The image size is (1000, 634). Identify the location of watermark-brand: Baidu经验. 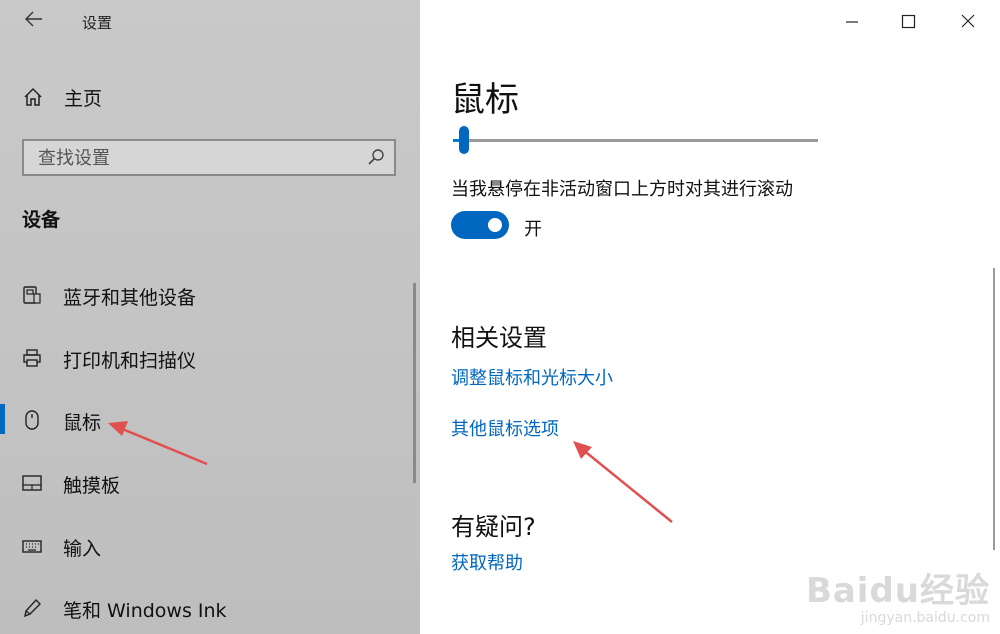
(897, 591).